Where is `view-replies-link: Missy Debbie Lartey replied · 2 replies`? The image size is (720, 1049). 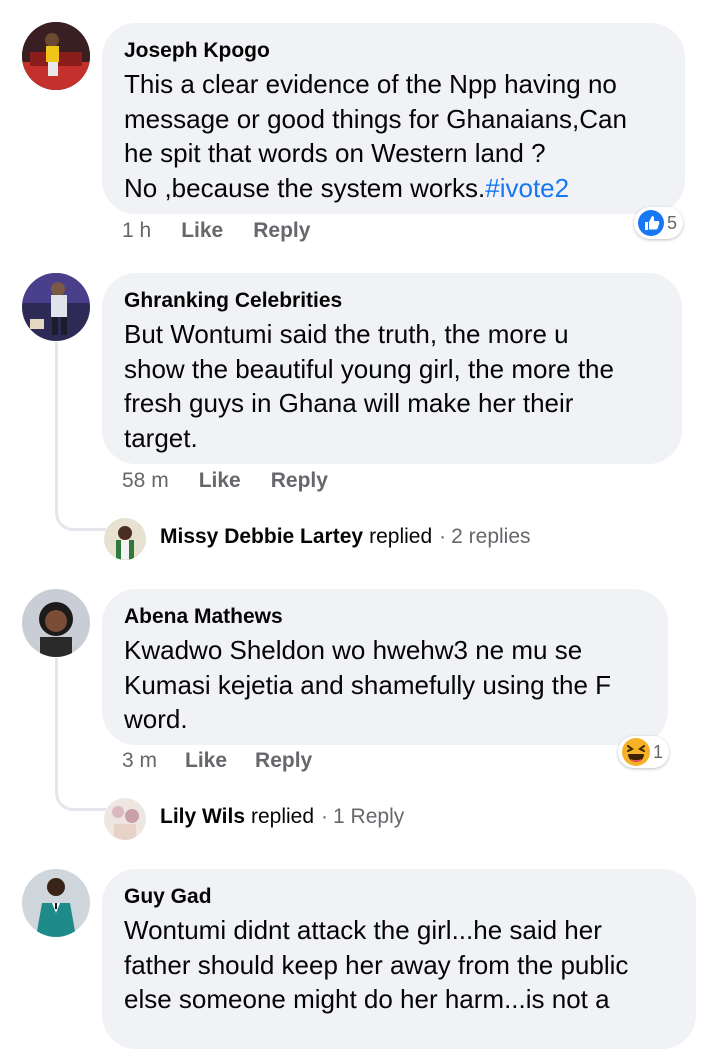 view-replies-link: Missy Debbie Lartey replied · 2 replies is located at coordinates (345, 537).